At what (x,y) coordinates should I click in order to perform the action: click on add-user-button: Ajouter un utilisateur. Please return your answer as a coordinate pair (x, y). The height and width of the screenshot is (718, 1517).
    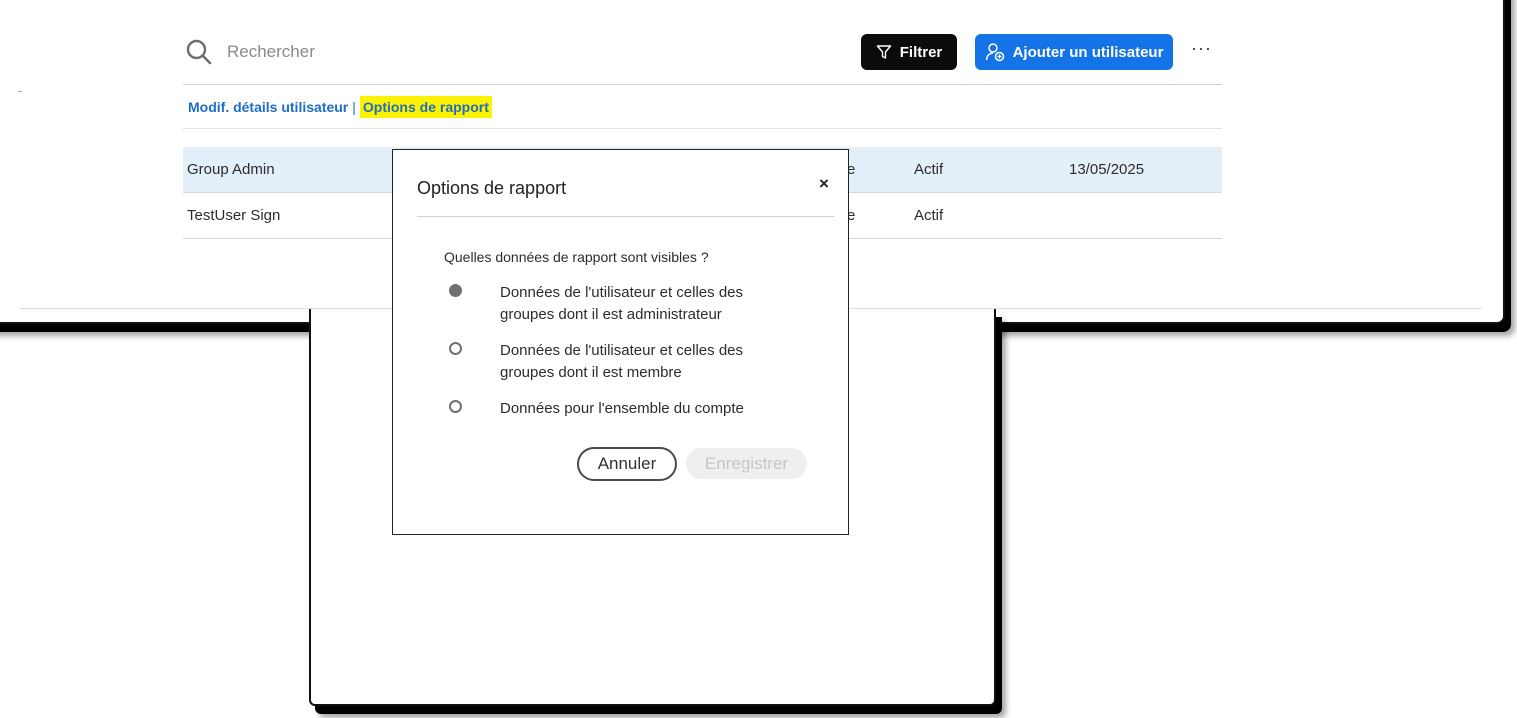
    Looking at the image, I should click on (1074, 52).